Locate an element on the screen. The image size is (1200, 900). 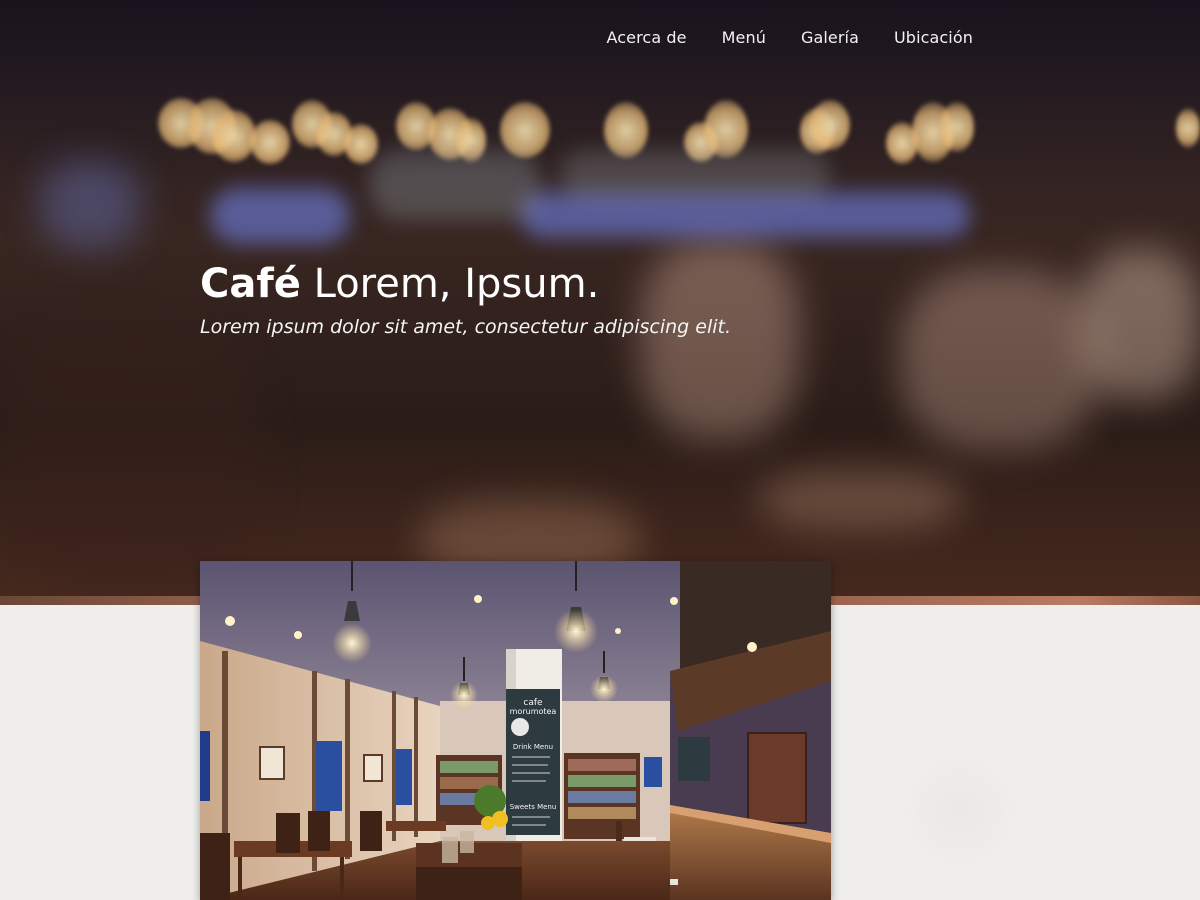
sign-cafe-name-2: morumotea is located at coordinates (533, 711).